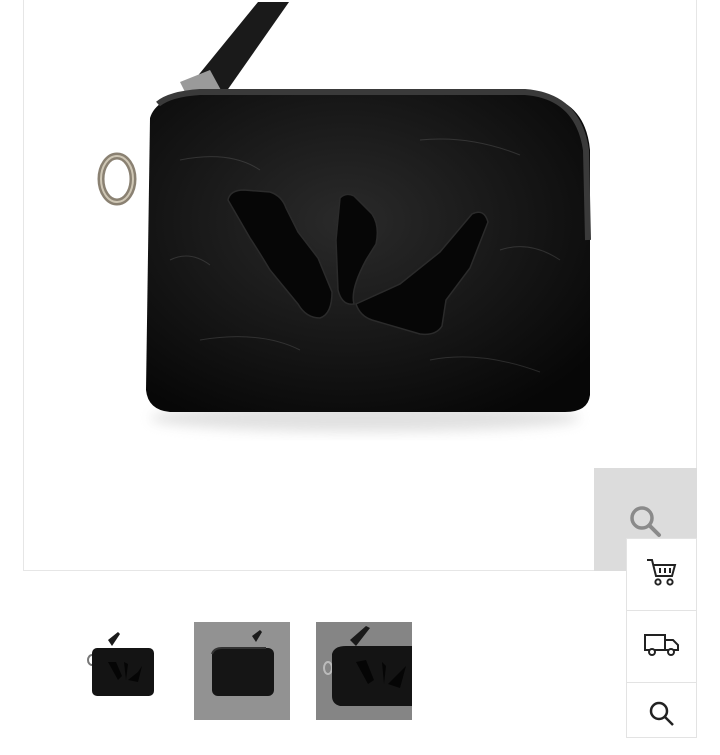 This screenshot has width=720, height=755. I want to click on thumbnail-strip, so click(360, 670).